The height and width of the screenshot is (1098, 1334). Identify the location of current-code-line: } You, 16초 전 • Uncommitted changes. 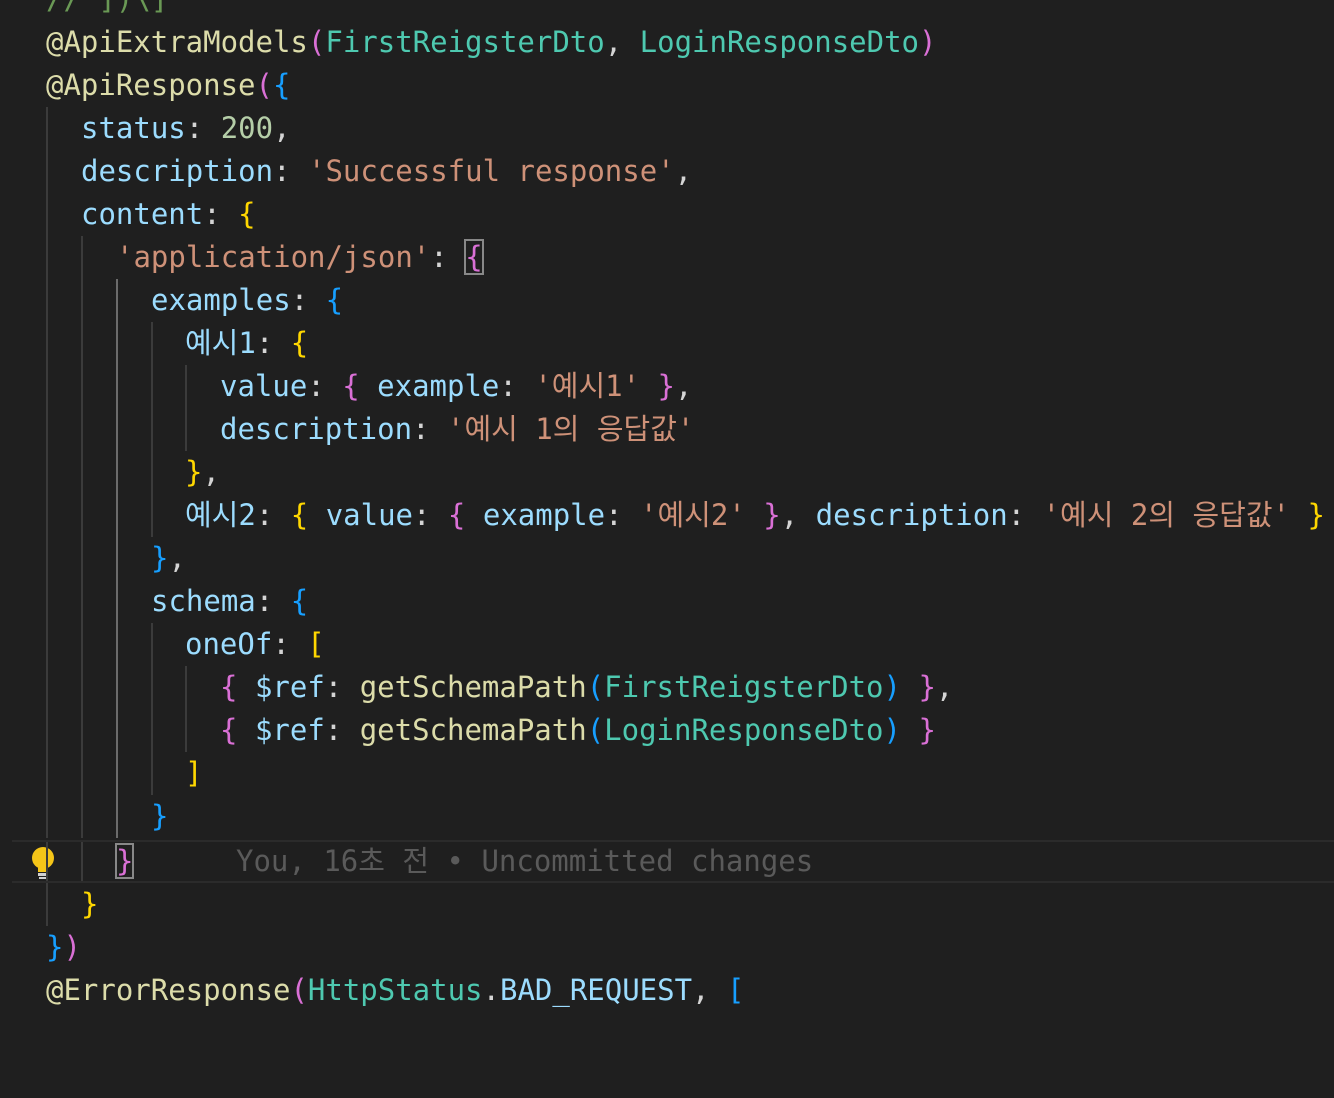
(673, 861).